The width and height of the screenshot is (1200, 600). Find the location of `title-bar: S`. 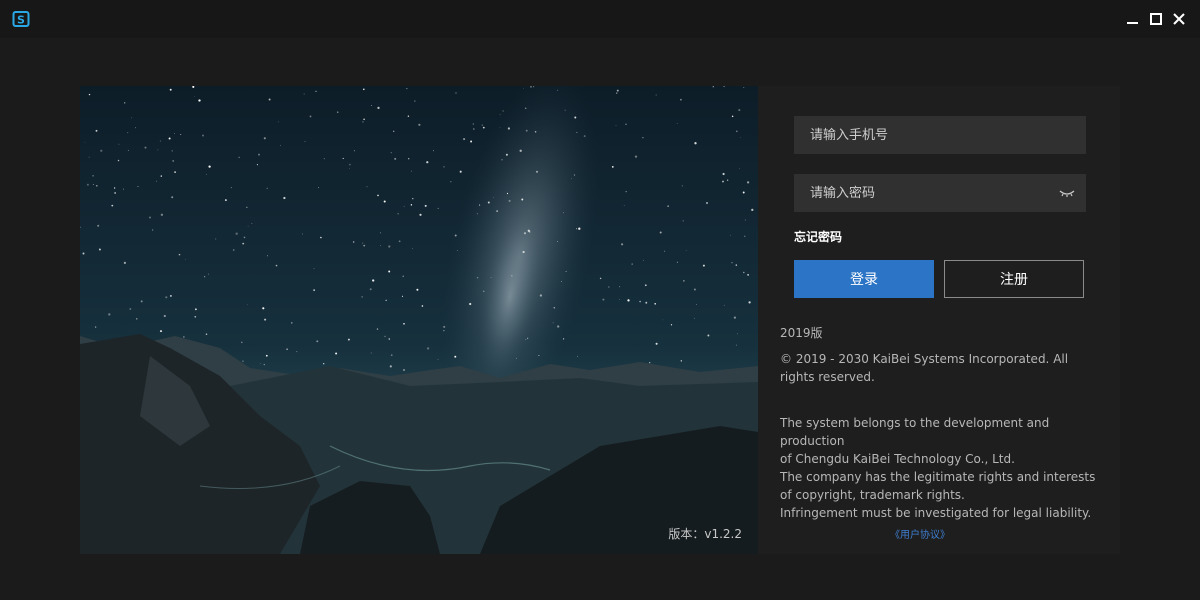

title-bar: S is located at coordinates (600, 19).